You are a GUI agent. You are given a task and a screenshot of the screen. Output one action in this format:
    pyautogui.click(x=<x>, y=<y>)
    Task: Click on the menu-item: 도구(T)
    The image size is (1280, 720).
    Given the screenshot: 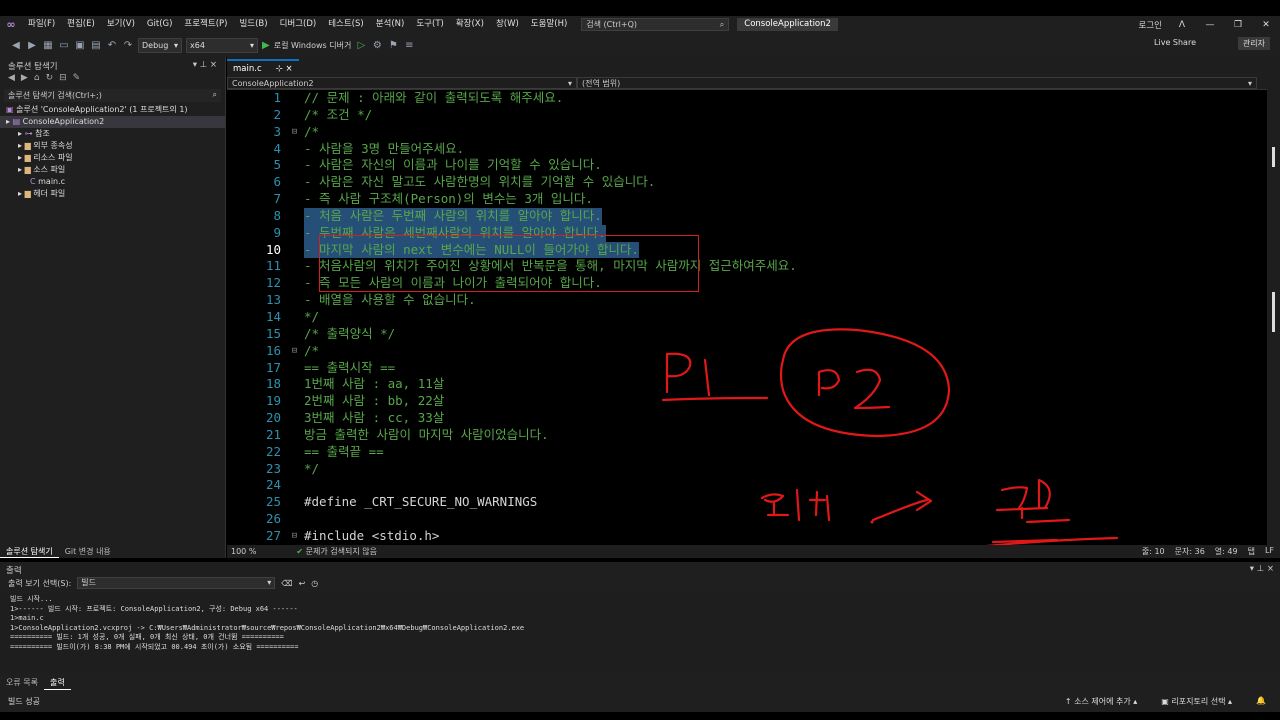 What is the action you would take?
    pyautogui.click(x=429, y=24)
    